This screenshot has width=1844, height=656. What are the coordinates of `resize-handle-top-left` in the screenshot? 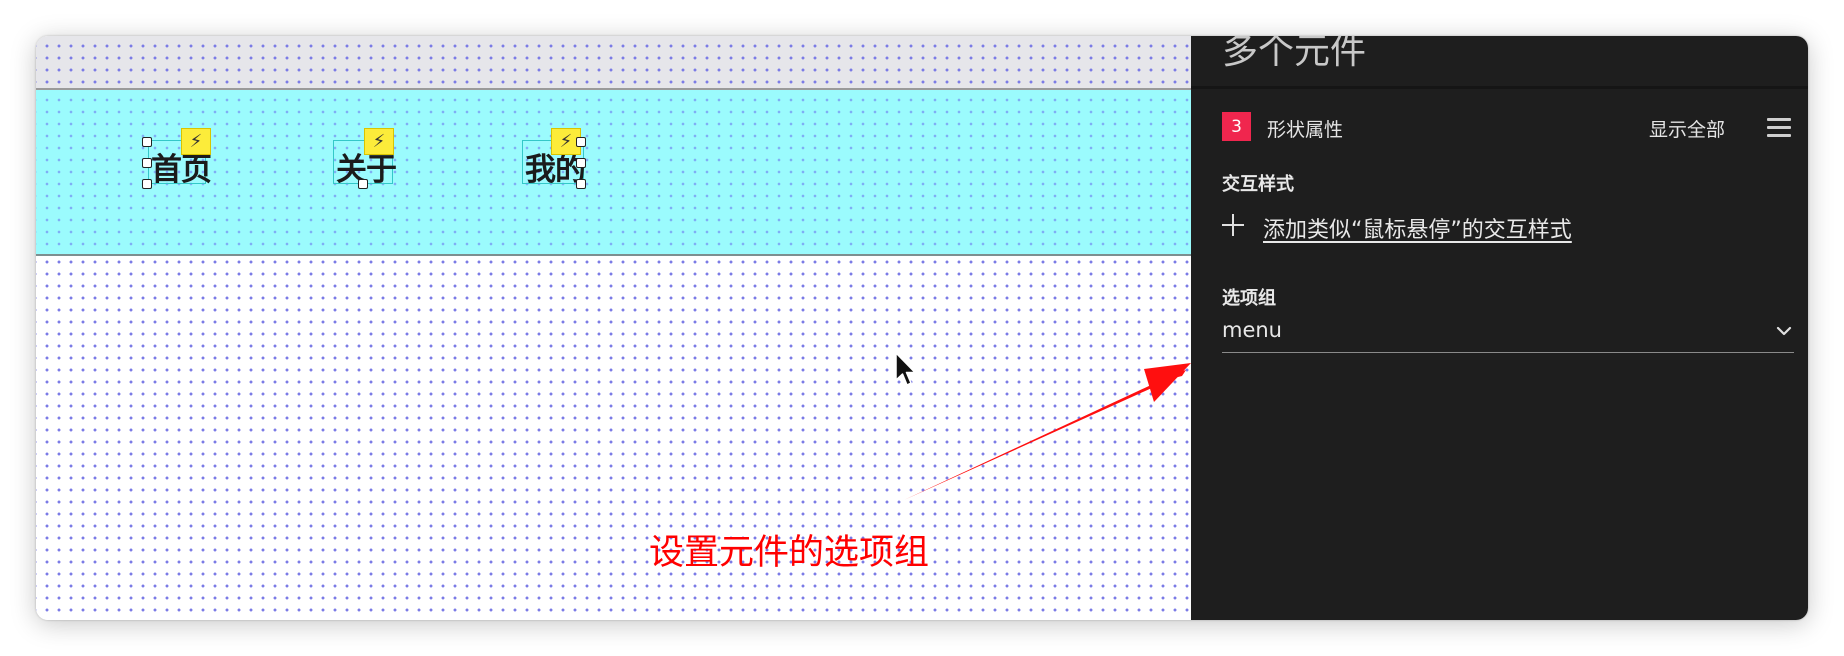 It's located at (147, 142).